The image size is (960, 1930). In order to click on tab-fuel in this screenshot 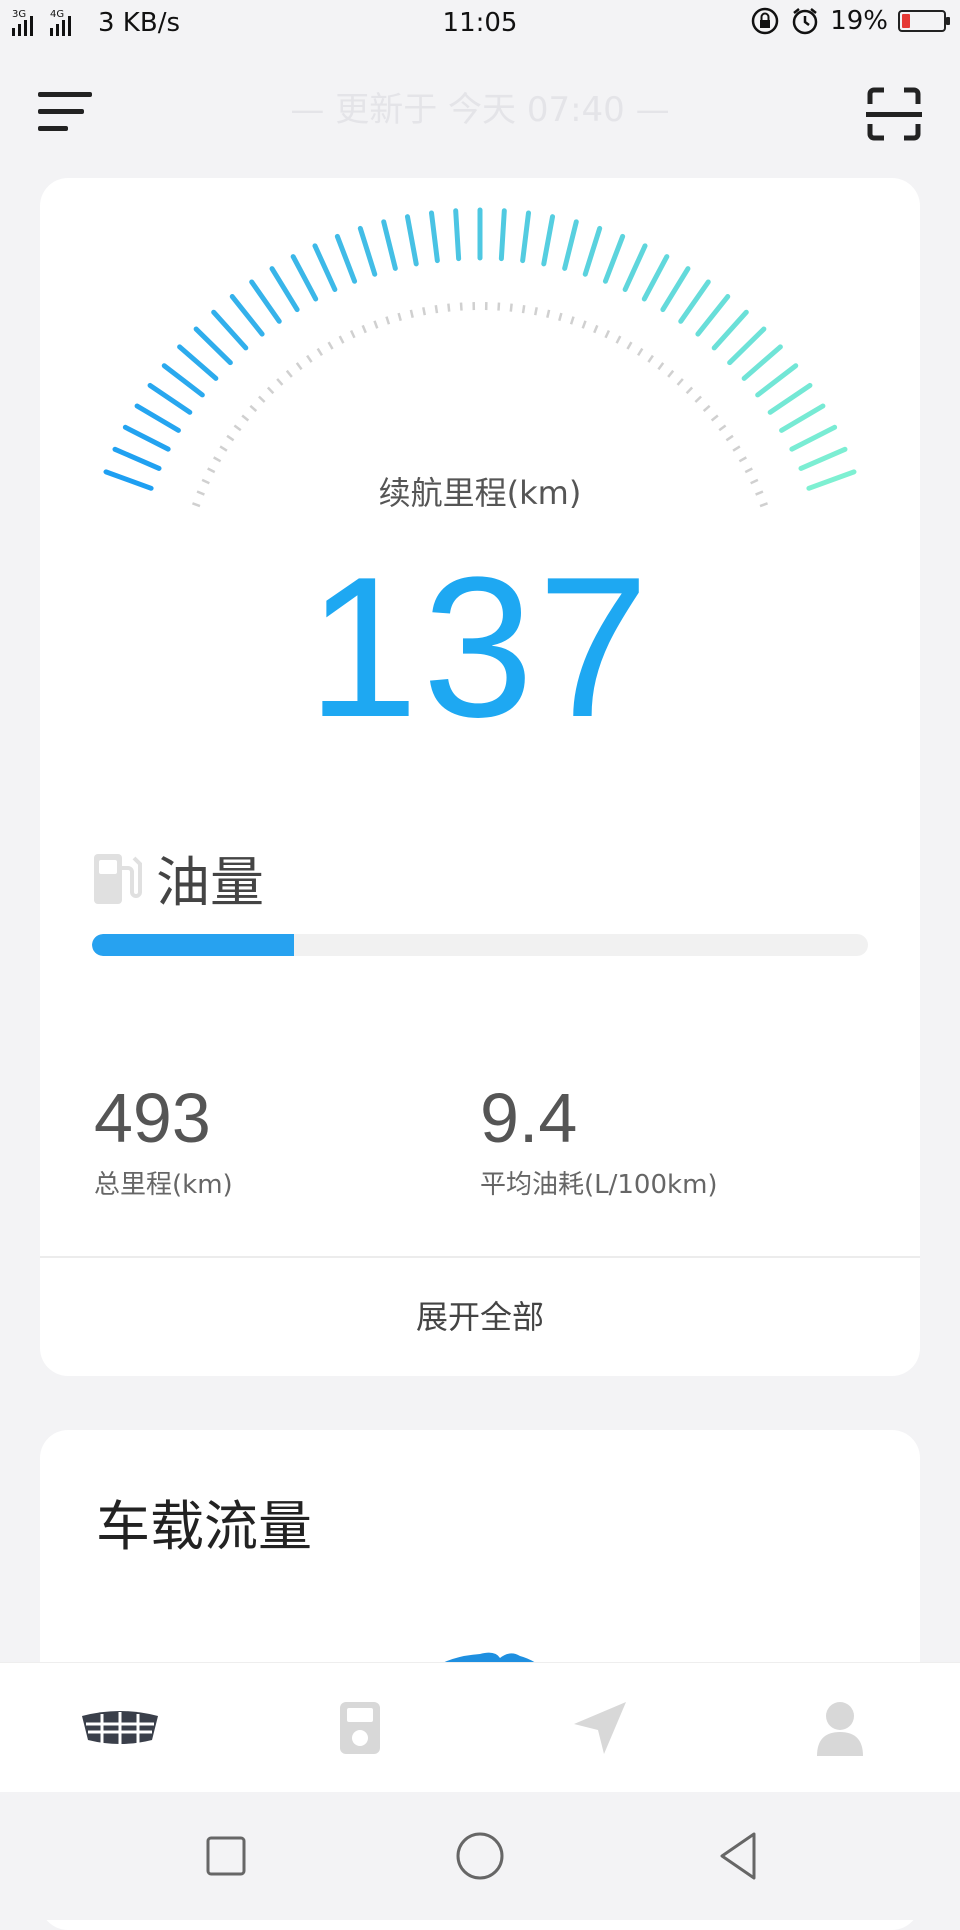, I will do `click(360, 1728)`.